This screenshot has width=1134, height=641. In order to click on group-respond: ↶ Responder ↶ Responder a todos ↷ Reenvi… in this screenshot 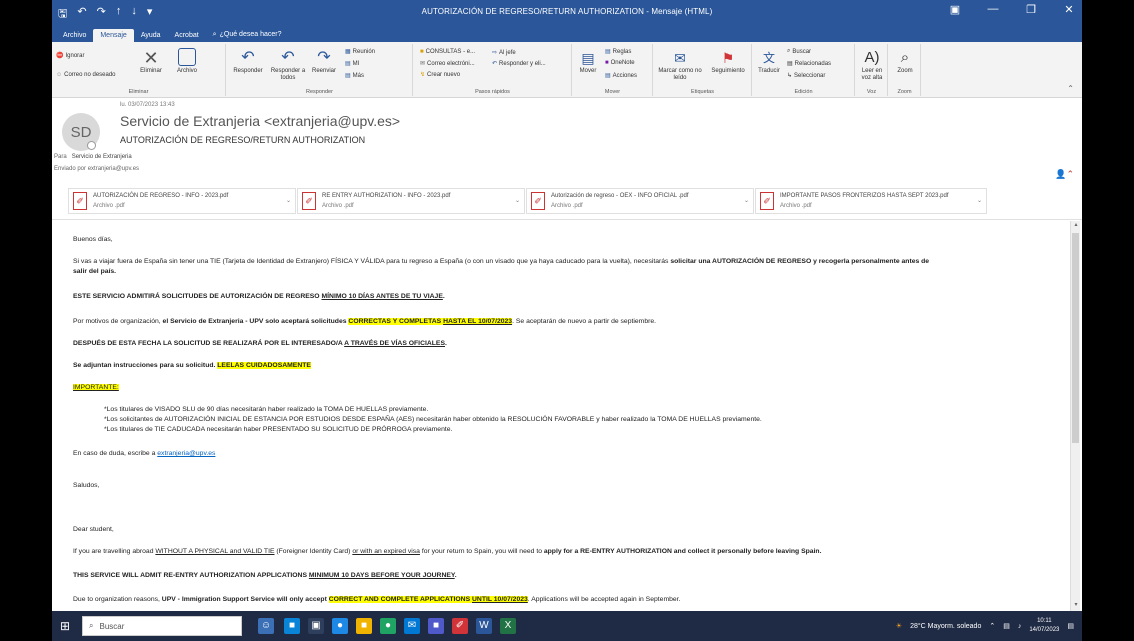, I will do `click(320, 70)`.